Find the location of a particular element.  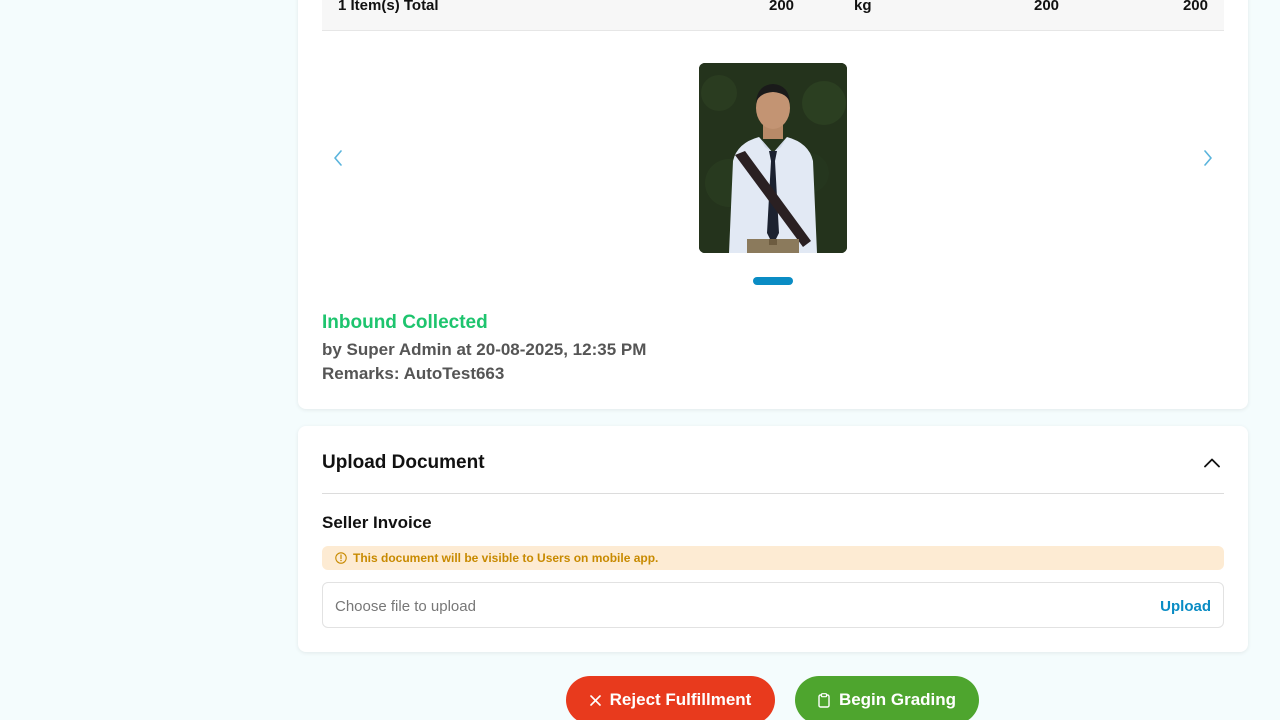

reject-fulfillment-label: Reject Fulfillment is located at coordinates (680, 699).